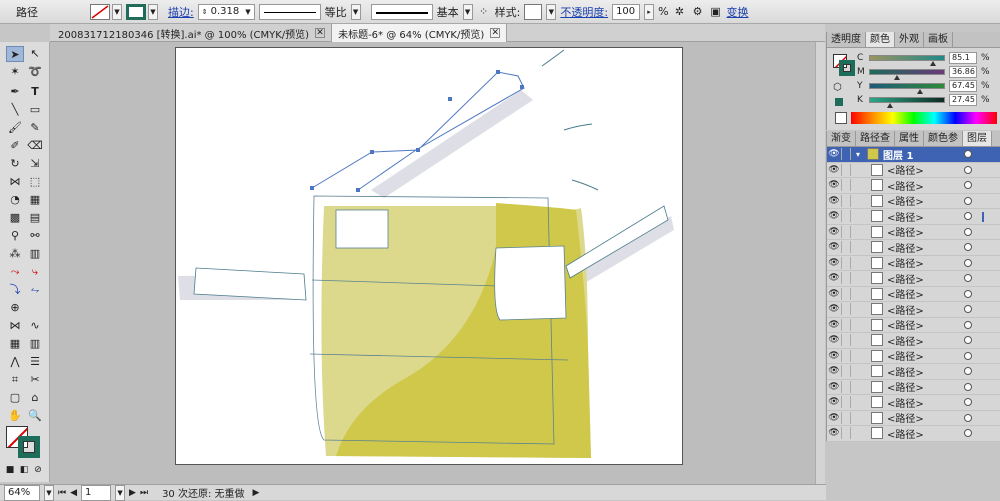 This screenshot has width=1000, height=501. Describe the element at coordinates (15, 398) in the screenshot. I see `crop-area-tool-icon: ▢` at that location.